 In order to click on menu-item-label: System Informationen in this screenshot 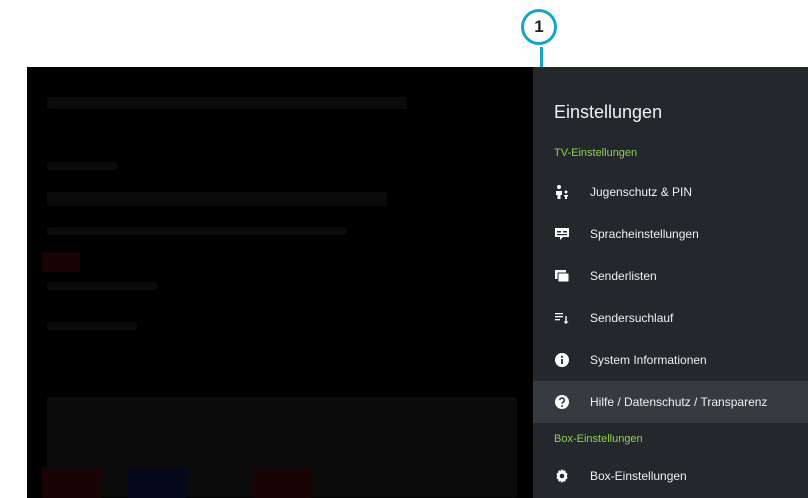, I will do `click(648, 360)`.